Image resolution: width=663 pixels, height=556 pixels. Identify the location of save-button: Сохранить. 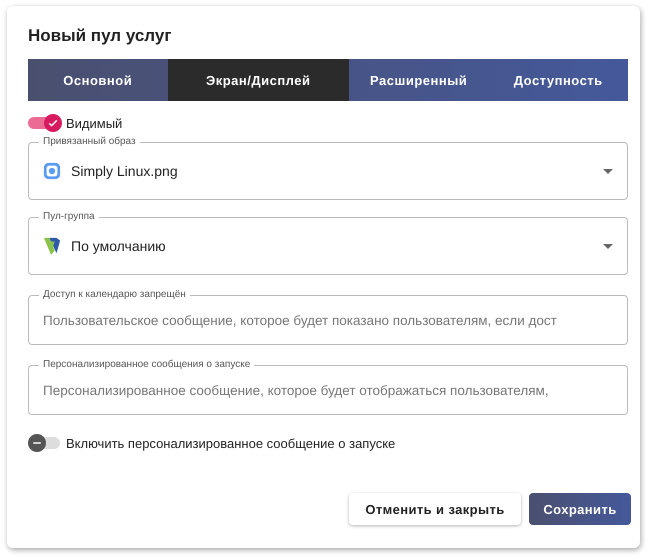
(580, 509).